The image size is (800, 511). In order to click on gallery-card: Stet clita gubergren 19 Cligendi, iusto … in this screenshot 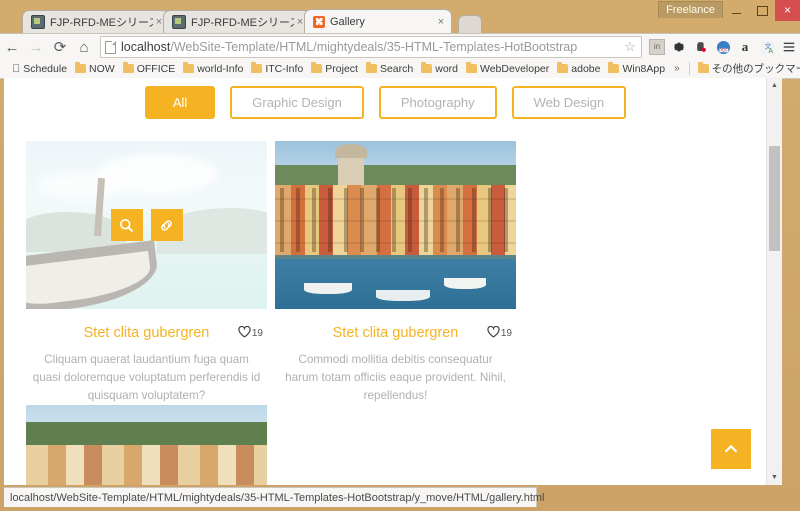, I will do `click(146, 445)`.